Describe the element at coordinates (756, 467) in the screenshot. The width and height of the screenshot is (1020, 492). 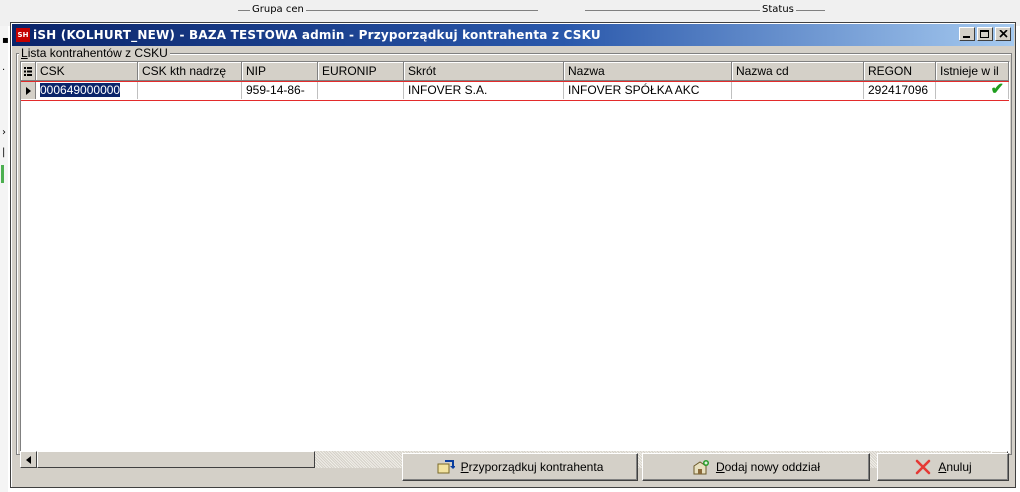
I see `add-branch-button: Dodaj nowy oddział` at that location.